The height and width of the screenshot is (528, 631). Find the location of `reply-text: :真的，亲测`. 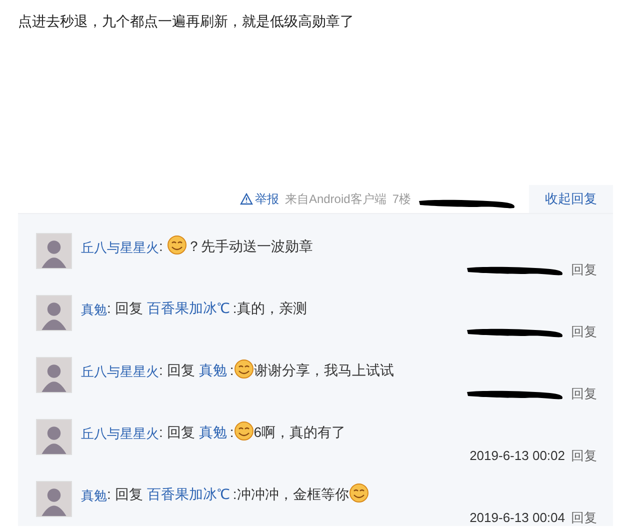

reply-text: :真的，亲测 is located at coordinates (269, 308).